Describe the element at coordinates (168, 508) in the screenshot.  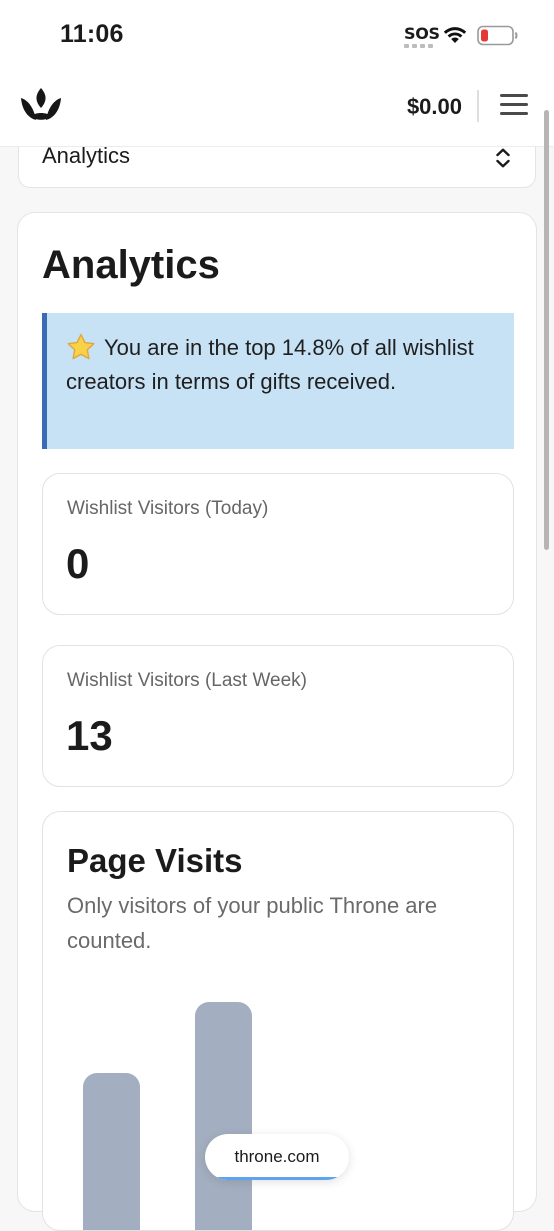
I see `stat-label: Wishlist Visitors (Today)` at that location.